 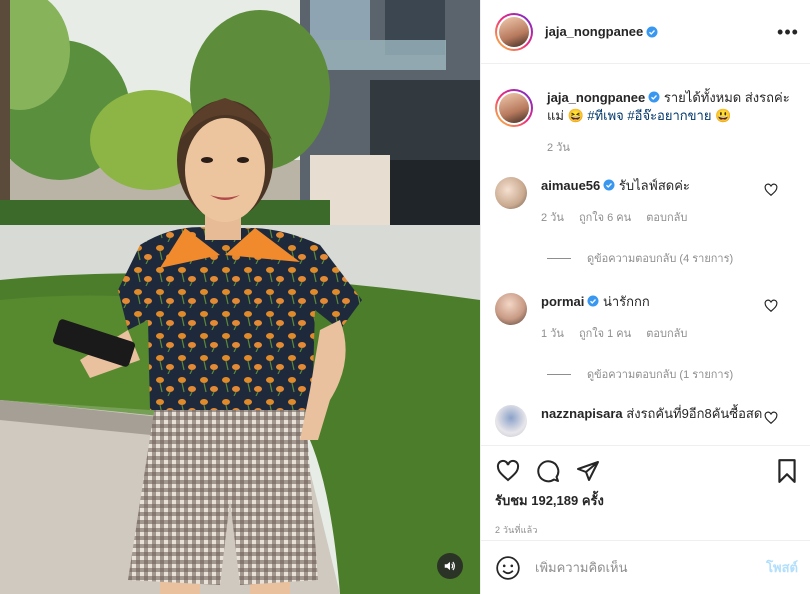 What do you see at coordinates (605, 218) in the screenshot?
I see `comment-likes: ถูกใจ 6 คน` at bounding box center [605, 218].